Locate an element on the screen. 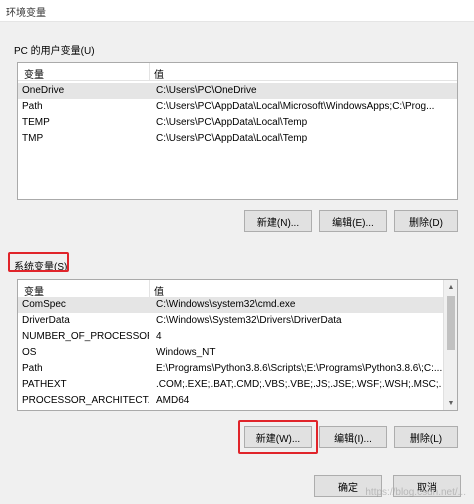  highlight-box-system-label is located at coordinates (38, 262).